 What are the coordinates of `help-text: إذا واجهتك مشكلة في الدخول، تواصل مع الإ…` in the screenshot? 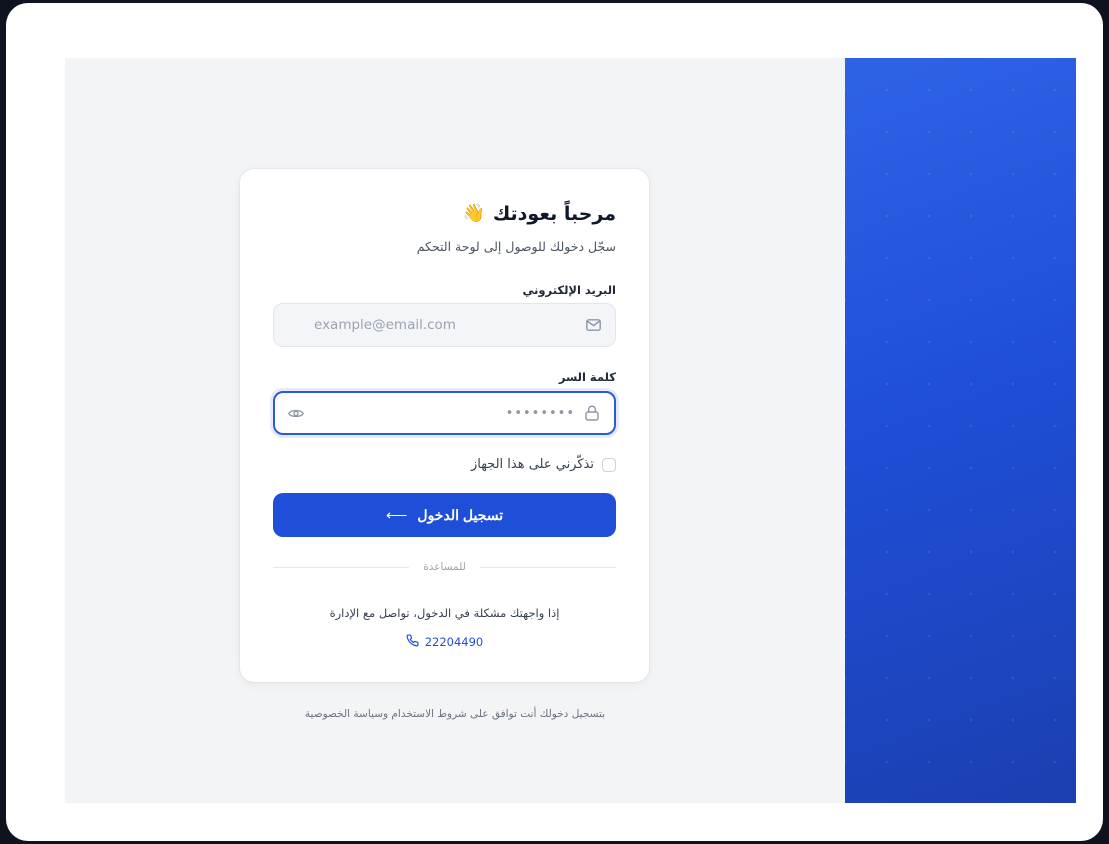 It's located at (444, 613).